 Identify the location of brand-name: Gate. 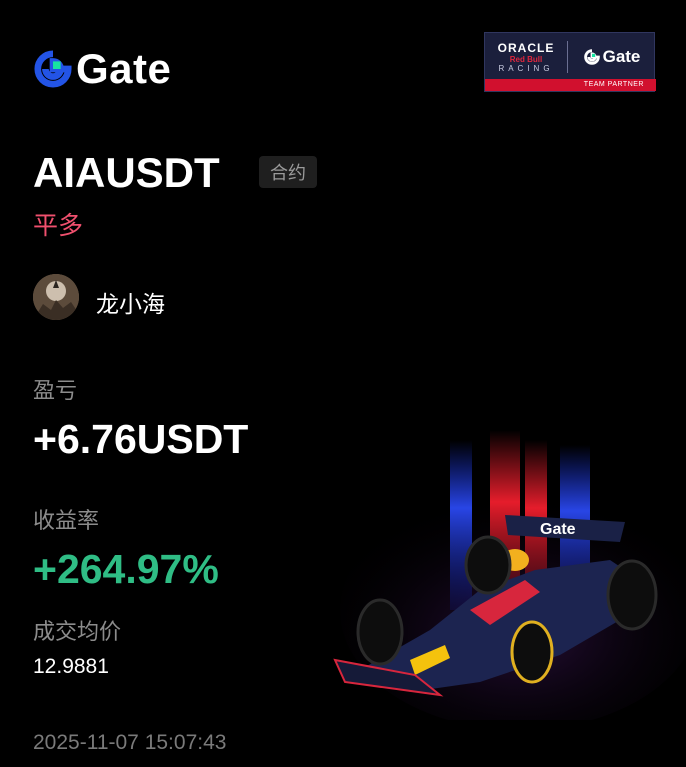
(124, 68).